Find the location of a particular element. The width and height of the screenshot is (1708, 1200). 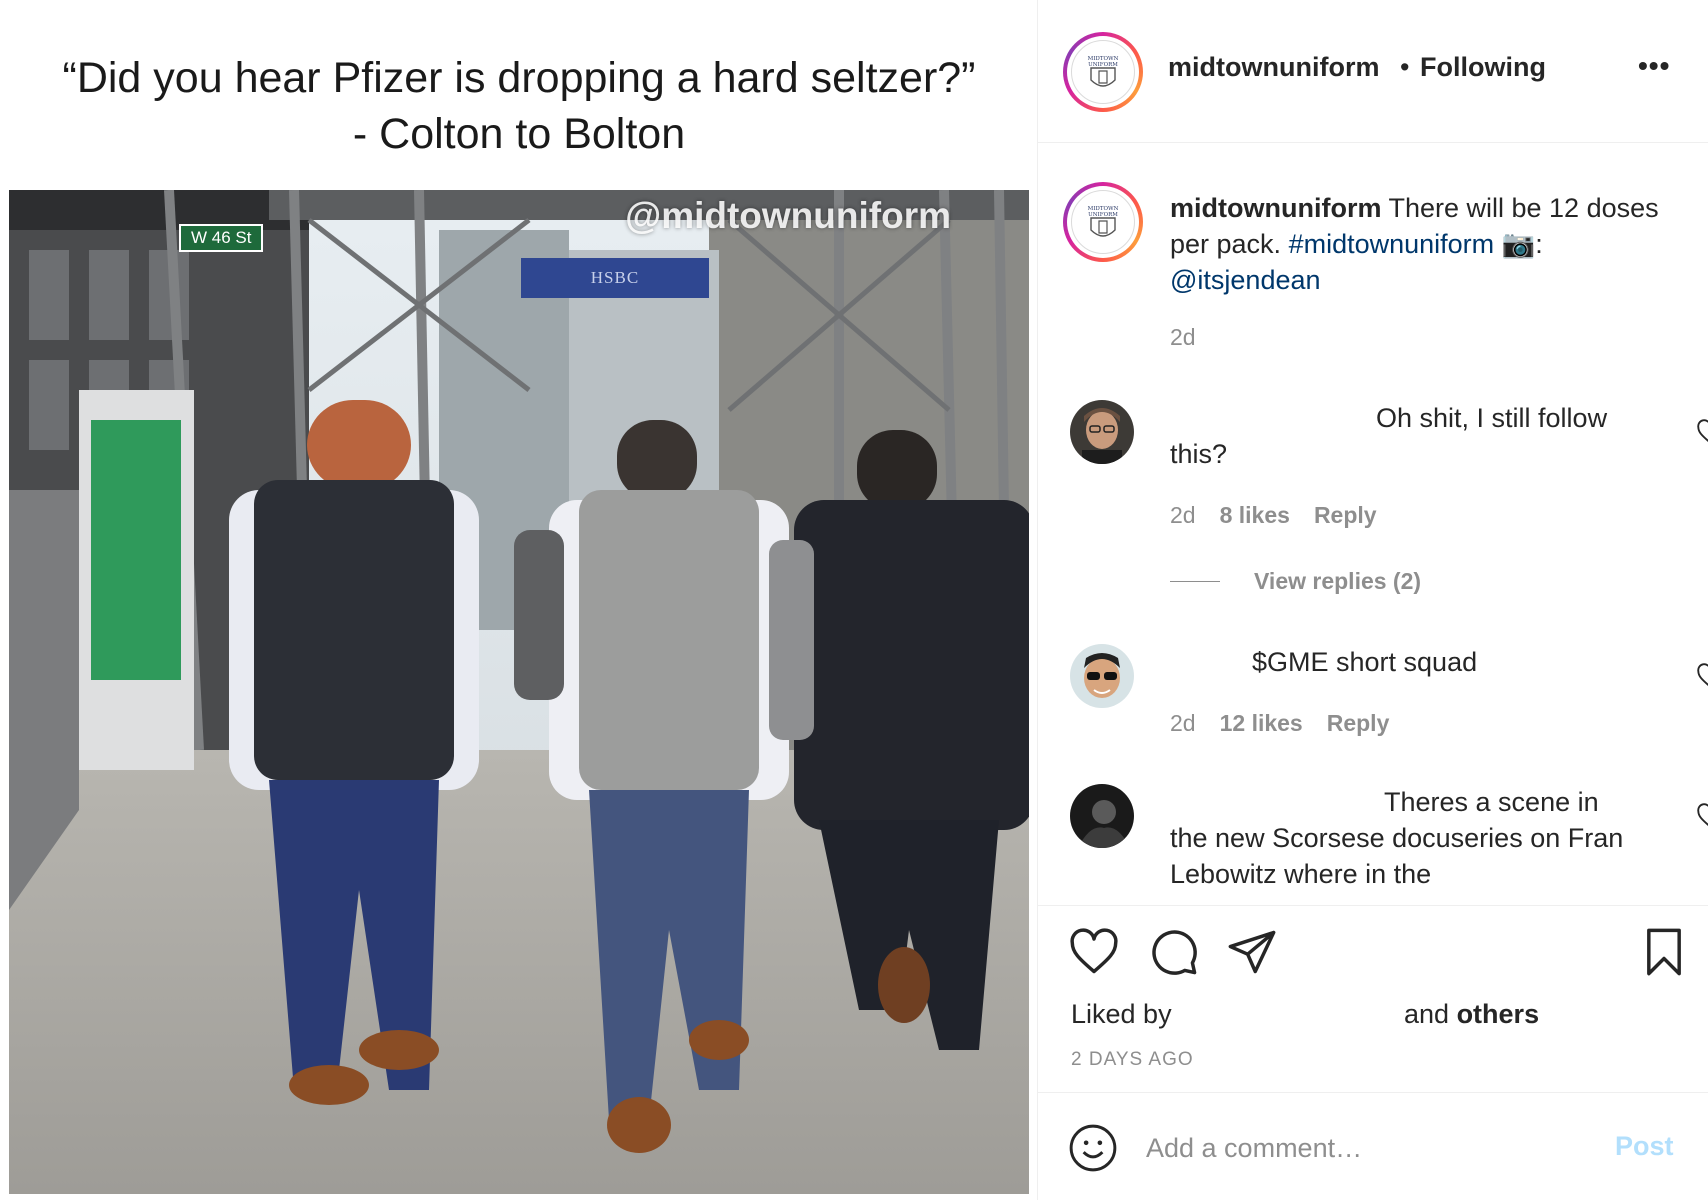

comment-body: $GME short squad is located at coordinates (1365, 662).